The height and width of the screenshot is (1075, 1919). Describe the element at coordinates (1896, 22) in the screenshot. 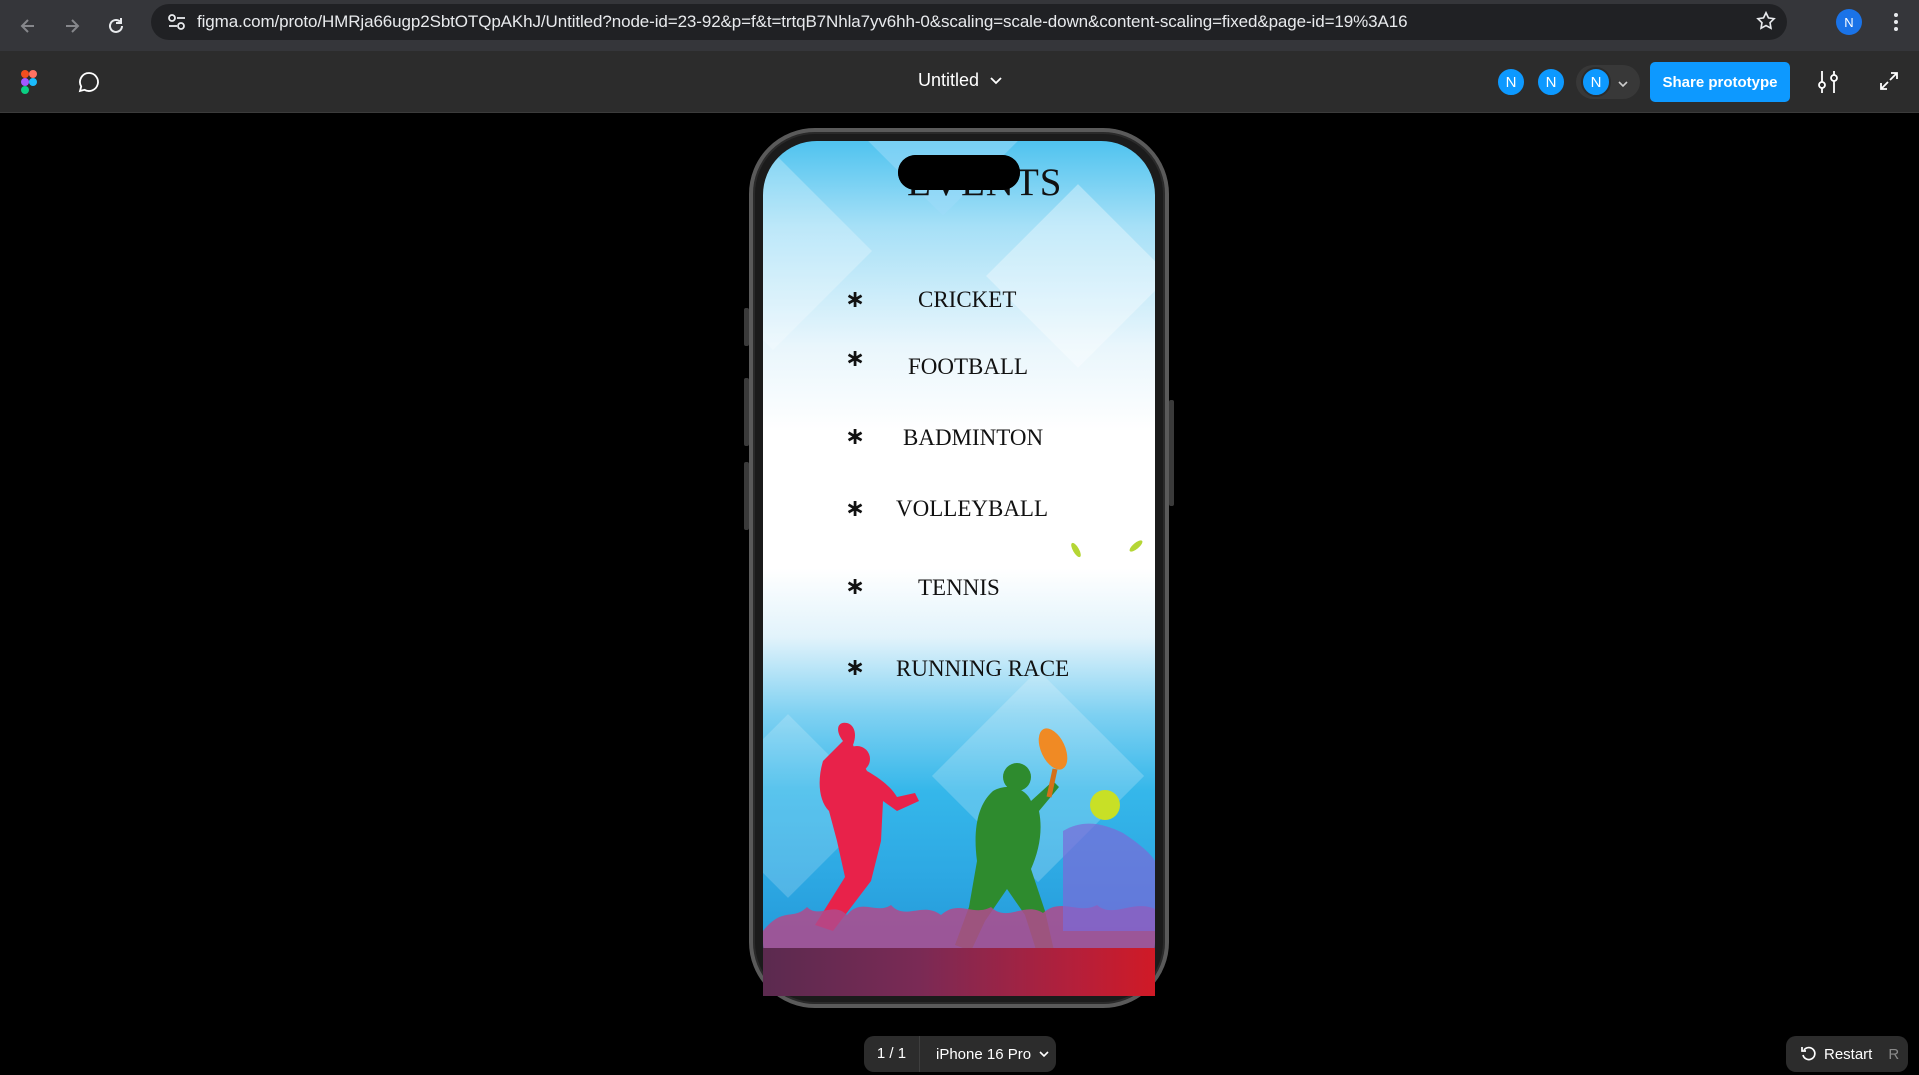

I see `more-menu-icon` at that location.